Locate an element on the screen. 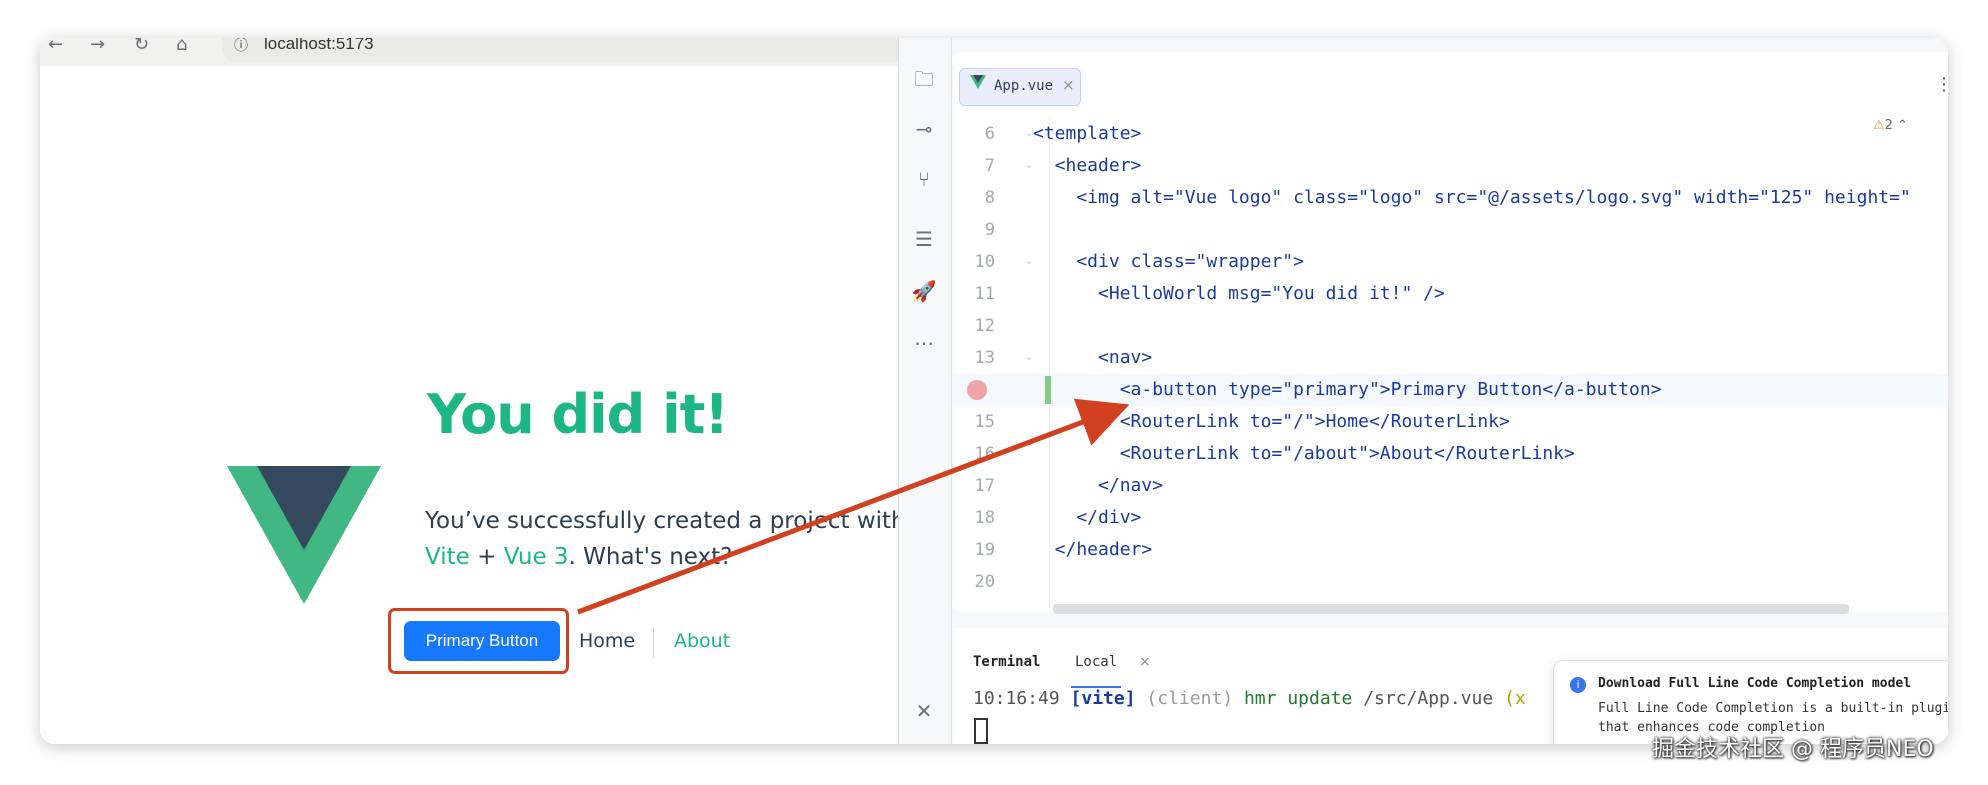  vue-logo is located at coordinates (304, 535).